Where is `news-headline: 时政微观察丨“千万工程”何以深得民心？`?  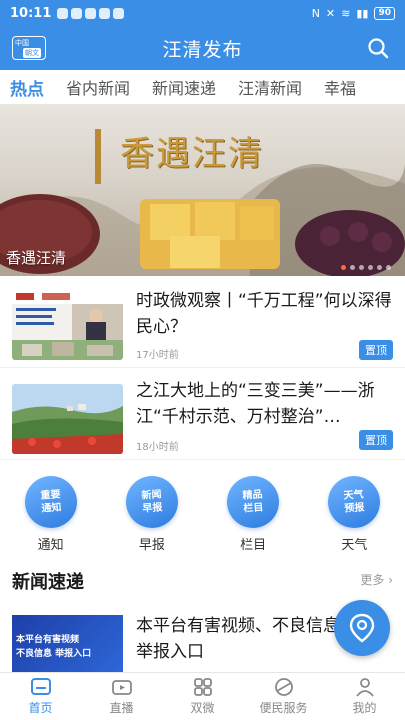
news-headline: 时政微观察丨“千万工程”何以深得民心？ is located at coordinates (264, 314).